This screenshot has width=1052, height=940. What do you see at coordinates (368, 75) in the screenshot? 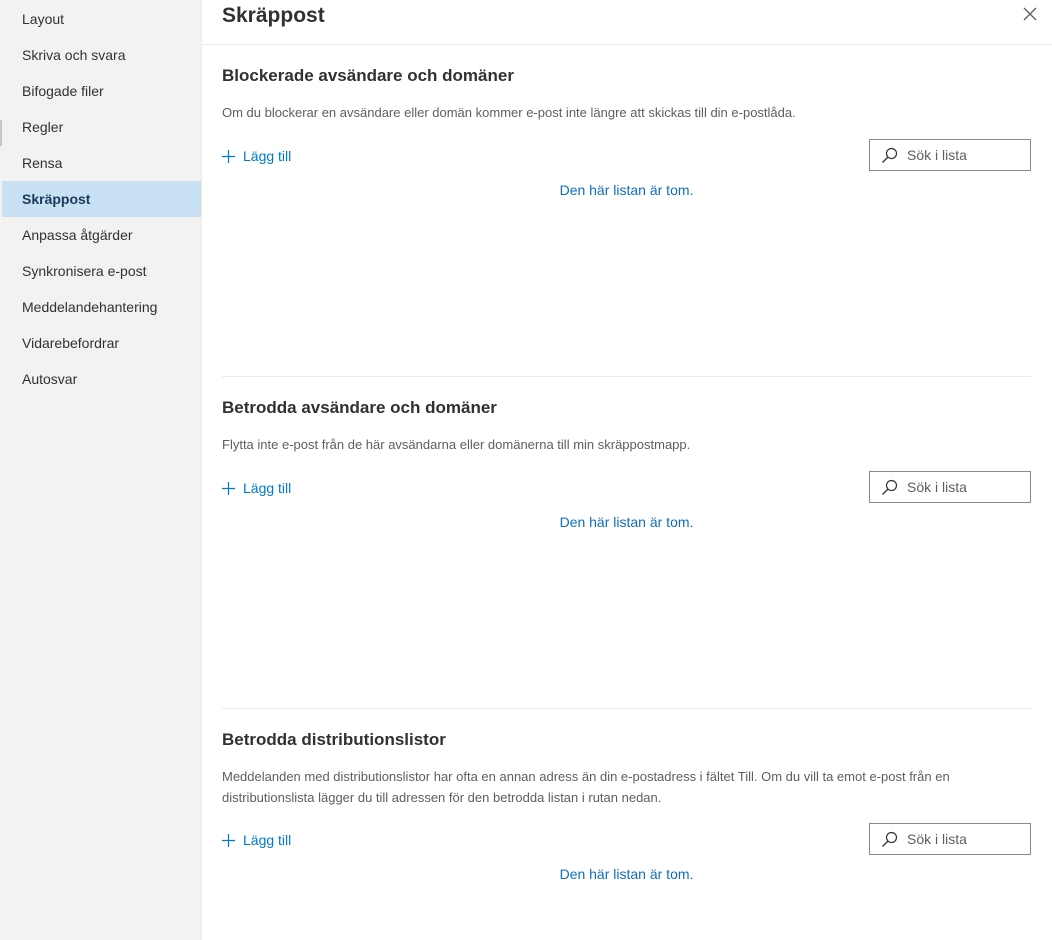
I see `section-title: Blockerade avsändare och domäner` at bounding box center [368, 75].